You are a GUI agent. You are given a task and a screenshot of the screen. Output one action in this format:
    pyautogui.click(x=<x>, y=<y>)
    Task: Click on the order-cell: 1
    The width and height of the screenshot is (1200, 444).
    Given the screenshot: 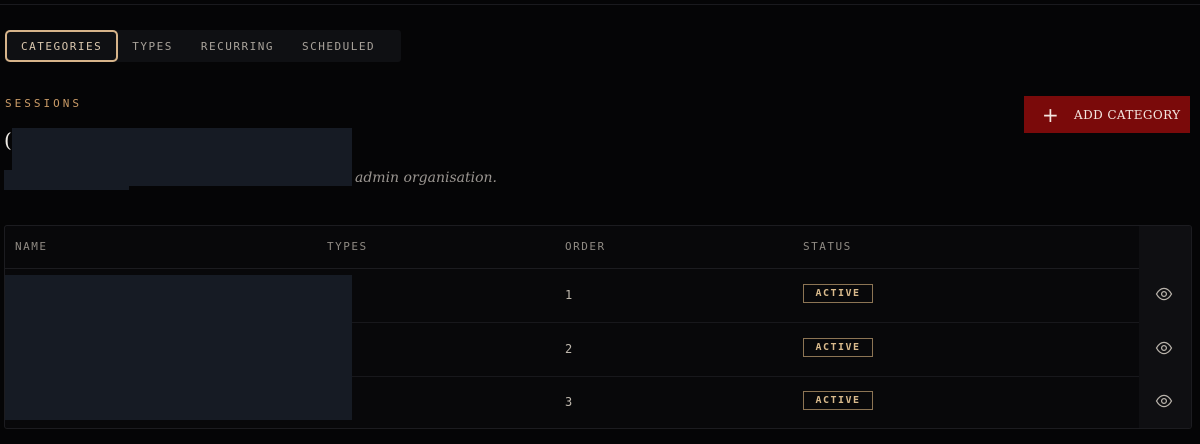 What is the action you would take?
    pyautogui.click(x=569, y=295)
    